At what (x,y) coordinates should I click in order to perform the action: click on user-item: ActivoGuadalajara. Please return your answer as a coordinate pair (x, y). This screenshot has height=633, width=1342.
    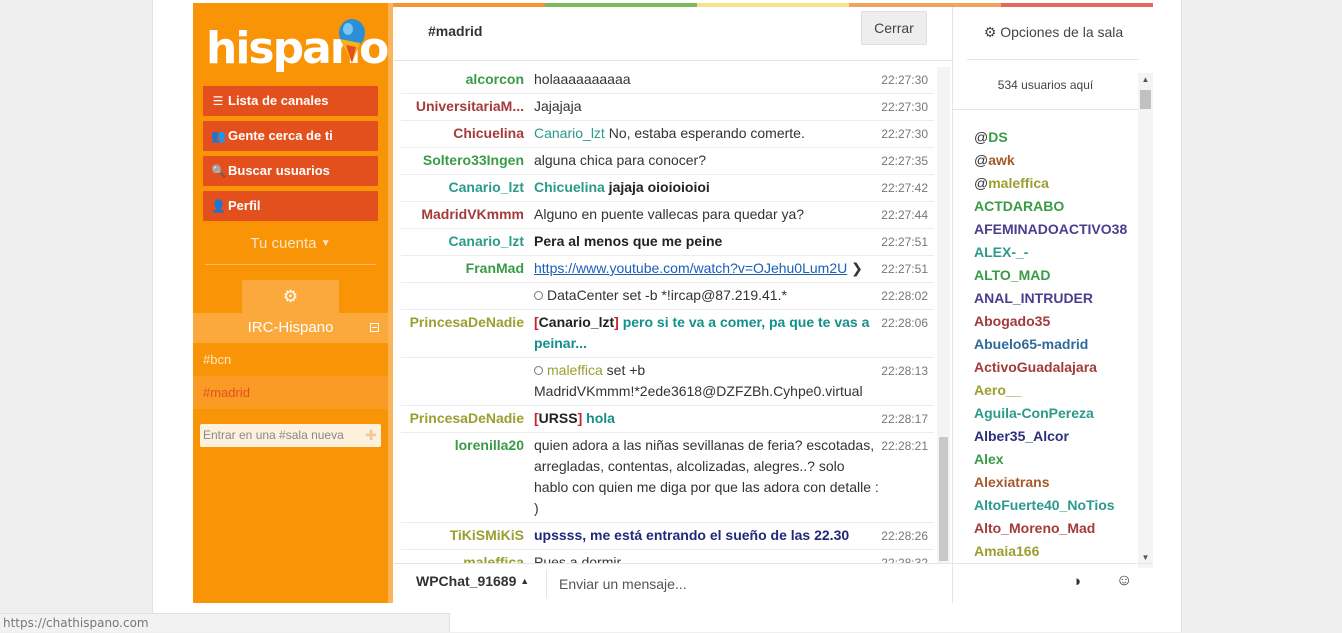
    Looking at the image, I should click on (1055, 368).